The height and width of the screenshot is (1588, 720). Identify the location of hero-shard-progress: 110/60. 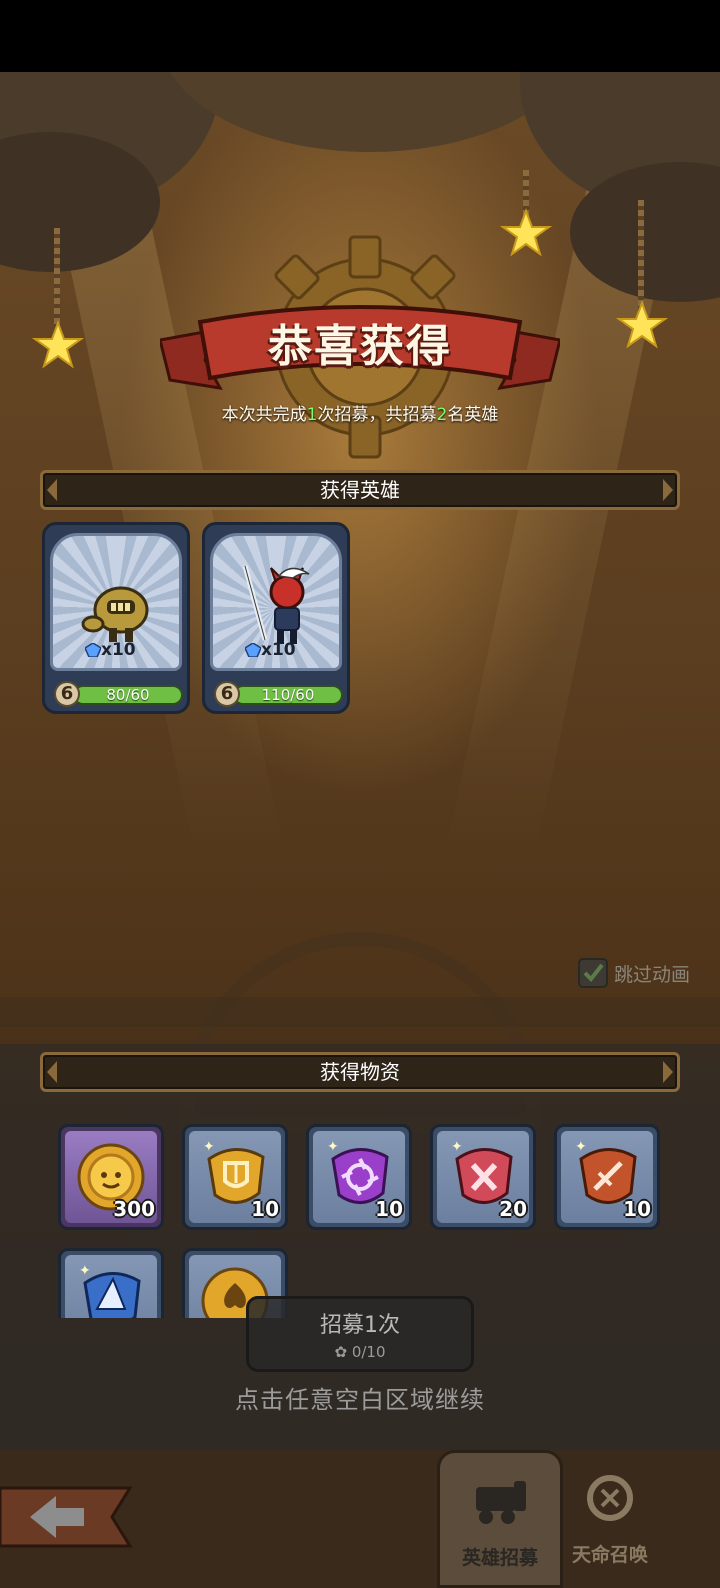
(288, 695).